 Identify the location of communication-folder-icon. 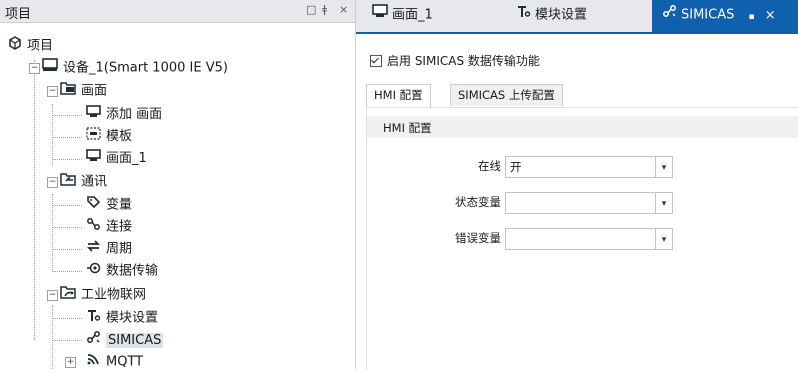
(68, 182).